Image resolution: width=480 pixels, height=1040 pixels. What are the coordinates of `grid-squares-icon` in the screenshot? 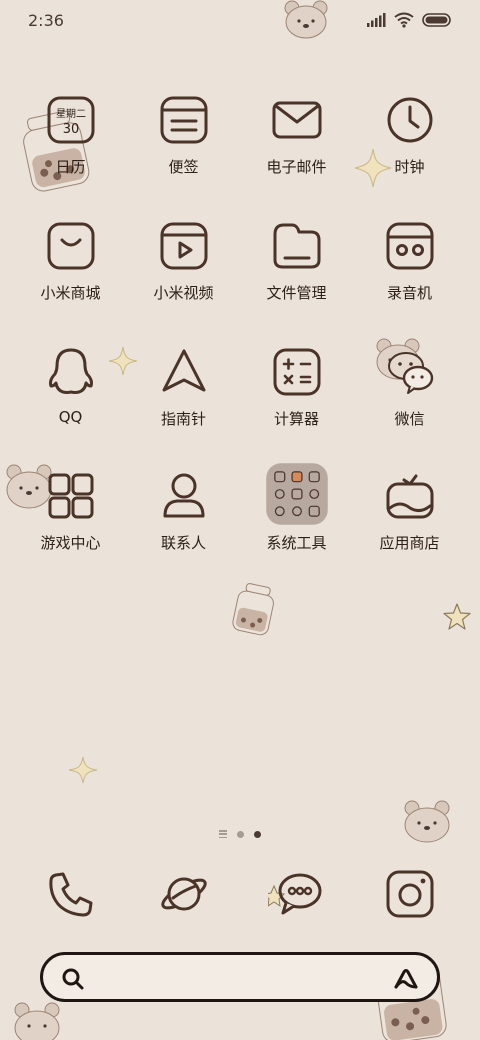 It's located at (70, 496).